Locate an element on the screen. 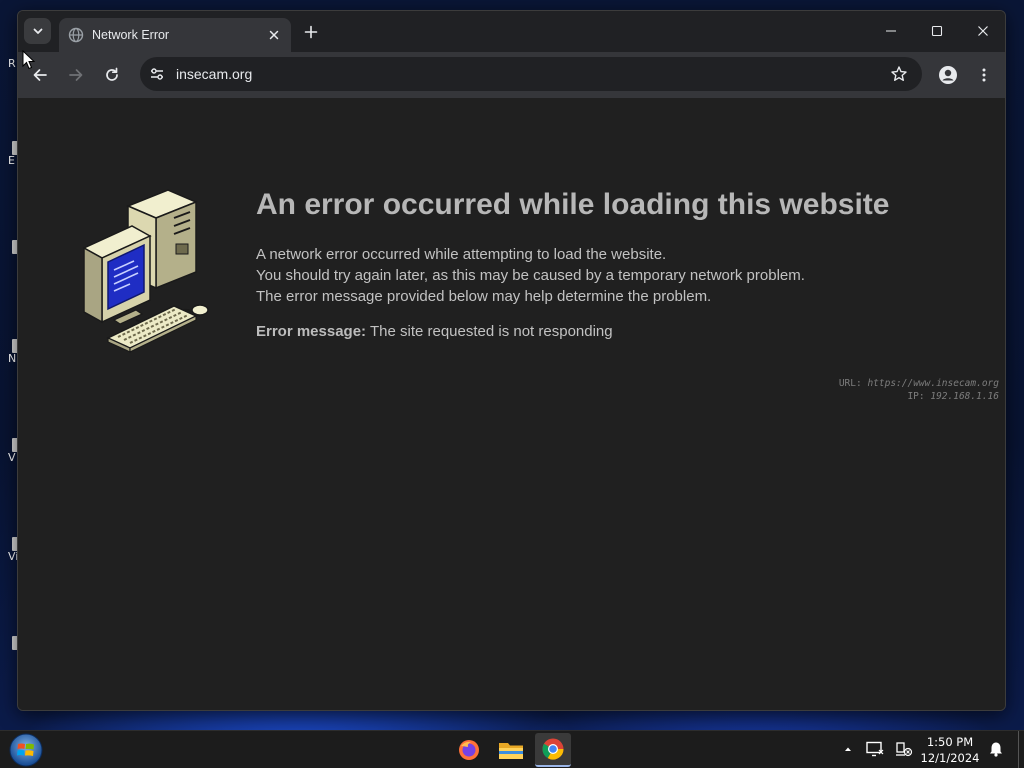 Image resolution: width=1024 pixels, height=768 pixels. close-window-button is located at coordinates (983, 31).